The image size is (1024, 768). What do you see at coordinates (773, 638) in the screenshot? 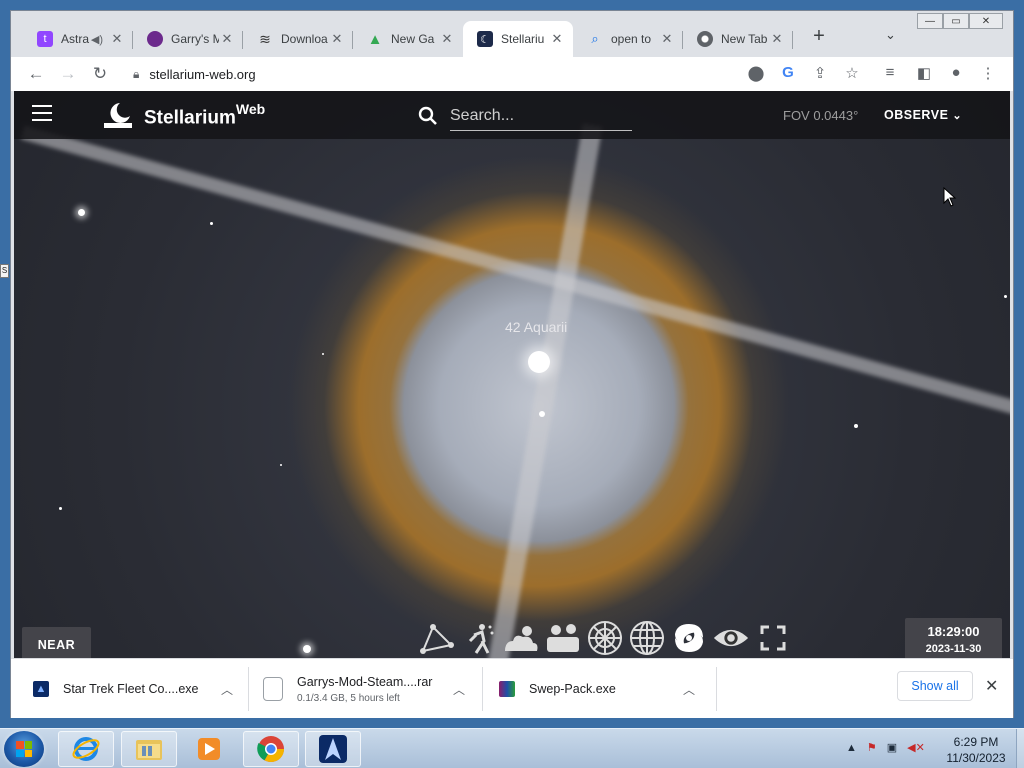
I see `fullscreen-icon` at bounding box center [773, 638].